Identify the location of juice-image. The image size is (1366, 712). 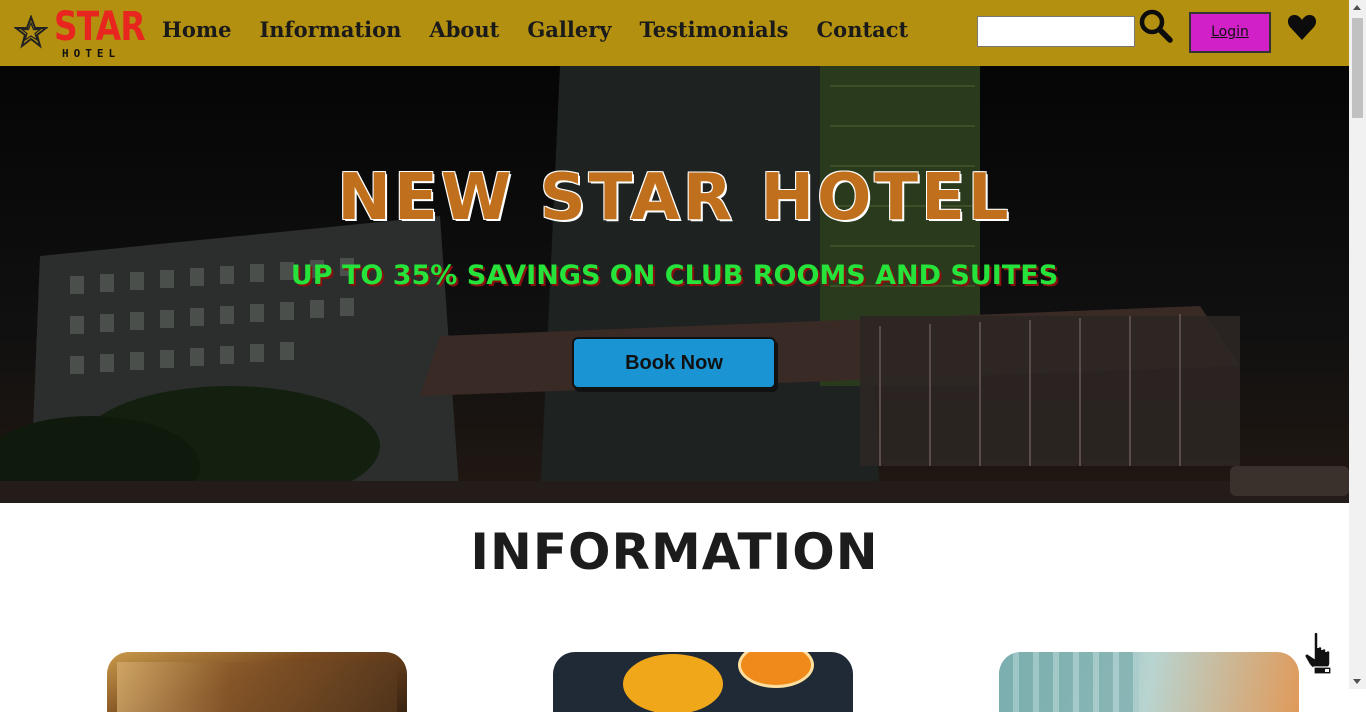
(673, 683).